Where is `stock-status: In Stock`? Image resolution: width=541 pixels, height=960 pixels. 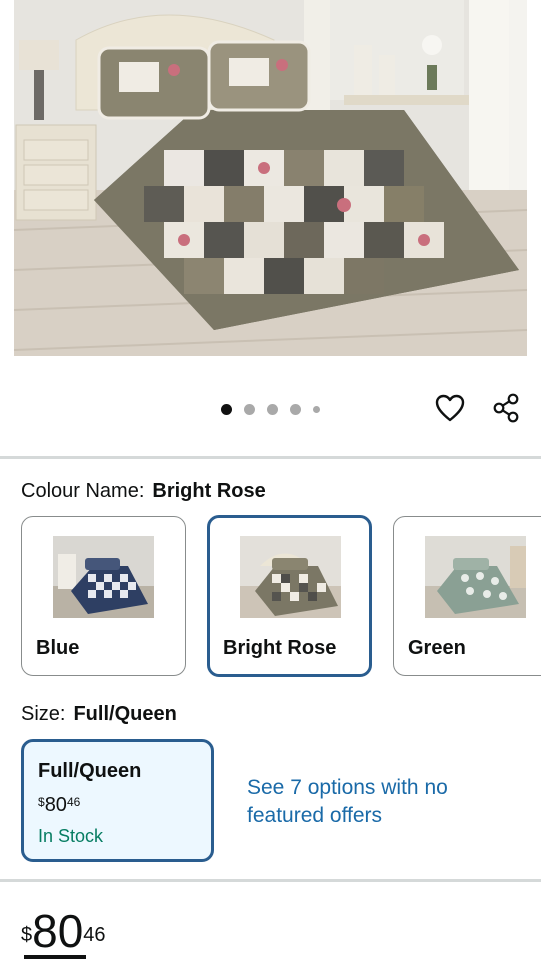
stock-status: In Stock is located at coordinates (71, 836).